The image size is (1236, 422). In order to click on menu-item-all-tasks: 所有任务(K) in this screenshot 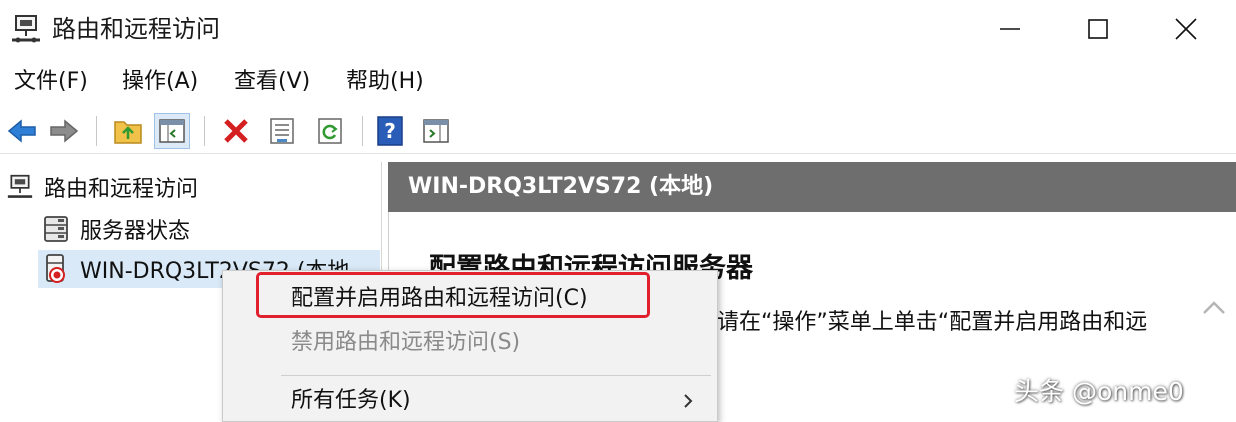, I will do `click(470, 400)`.